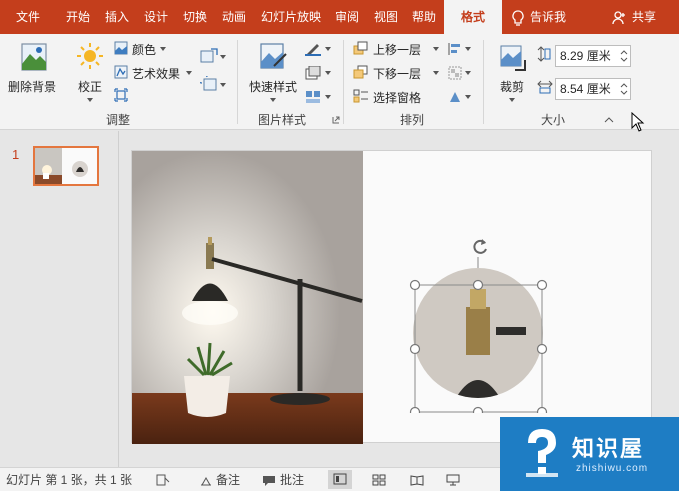 The image size is (679, 491). What do you see at coordinates (360, 48) in the screenshot?
I see `bring-forward-icon` at bounding box center [360, 48].